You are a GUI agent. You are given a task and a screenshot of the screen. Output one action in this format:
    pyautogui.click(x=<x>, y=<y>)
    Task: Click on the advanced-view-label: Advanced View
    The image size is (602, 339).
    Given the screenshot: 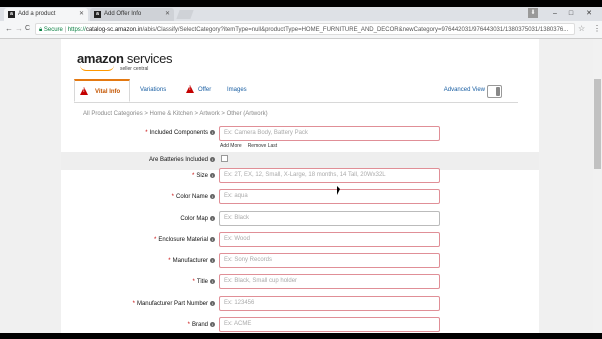 What is the action you would take?
    pyautogui.click(x=464, y=90)
    